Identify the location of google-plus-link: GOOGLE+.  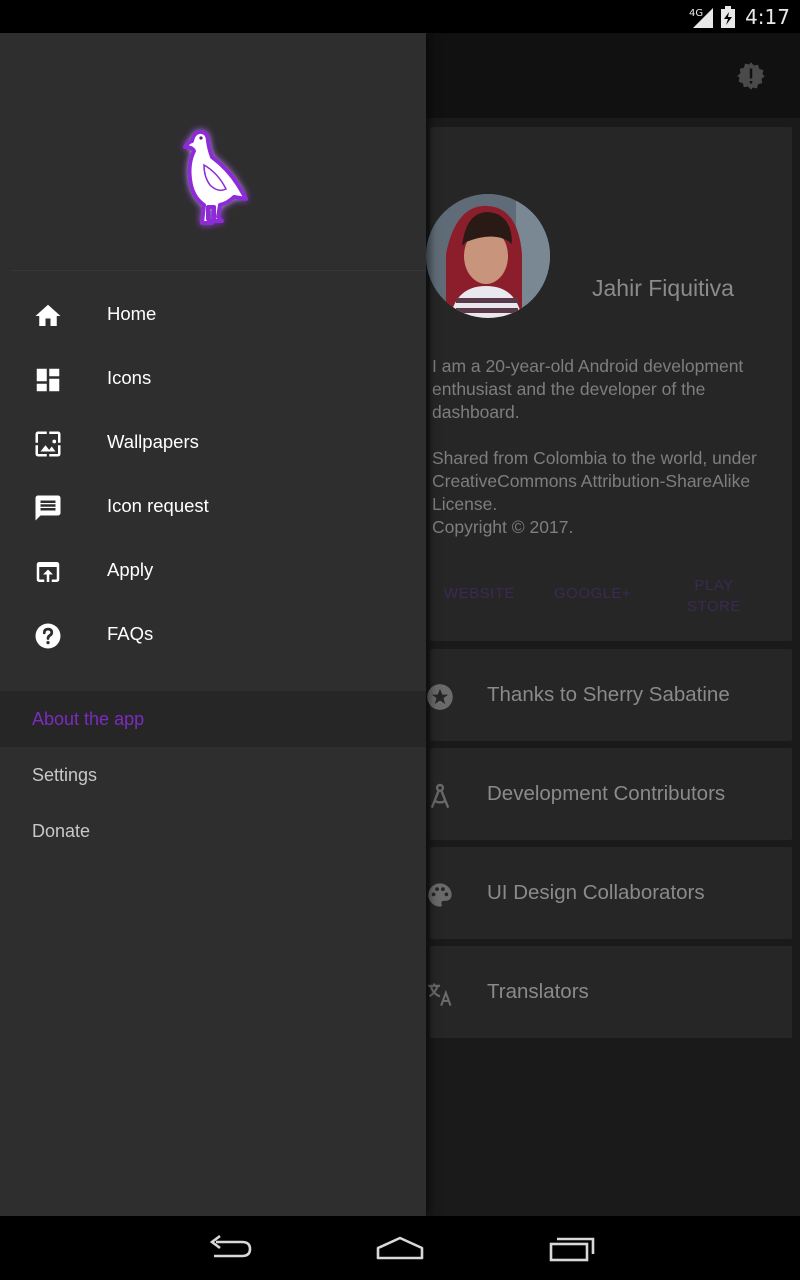
(592, 593).